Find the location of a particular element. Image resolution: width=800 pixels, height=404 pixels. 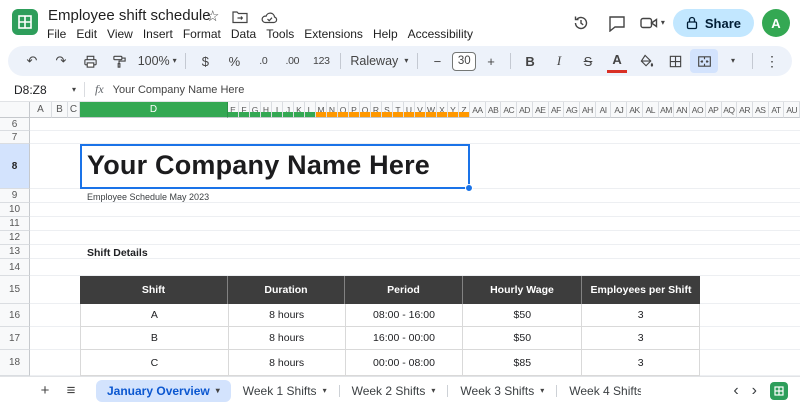

decrease-decimal-button: .0 is located at coordinates (263, 61).